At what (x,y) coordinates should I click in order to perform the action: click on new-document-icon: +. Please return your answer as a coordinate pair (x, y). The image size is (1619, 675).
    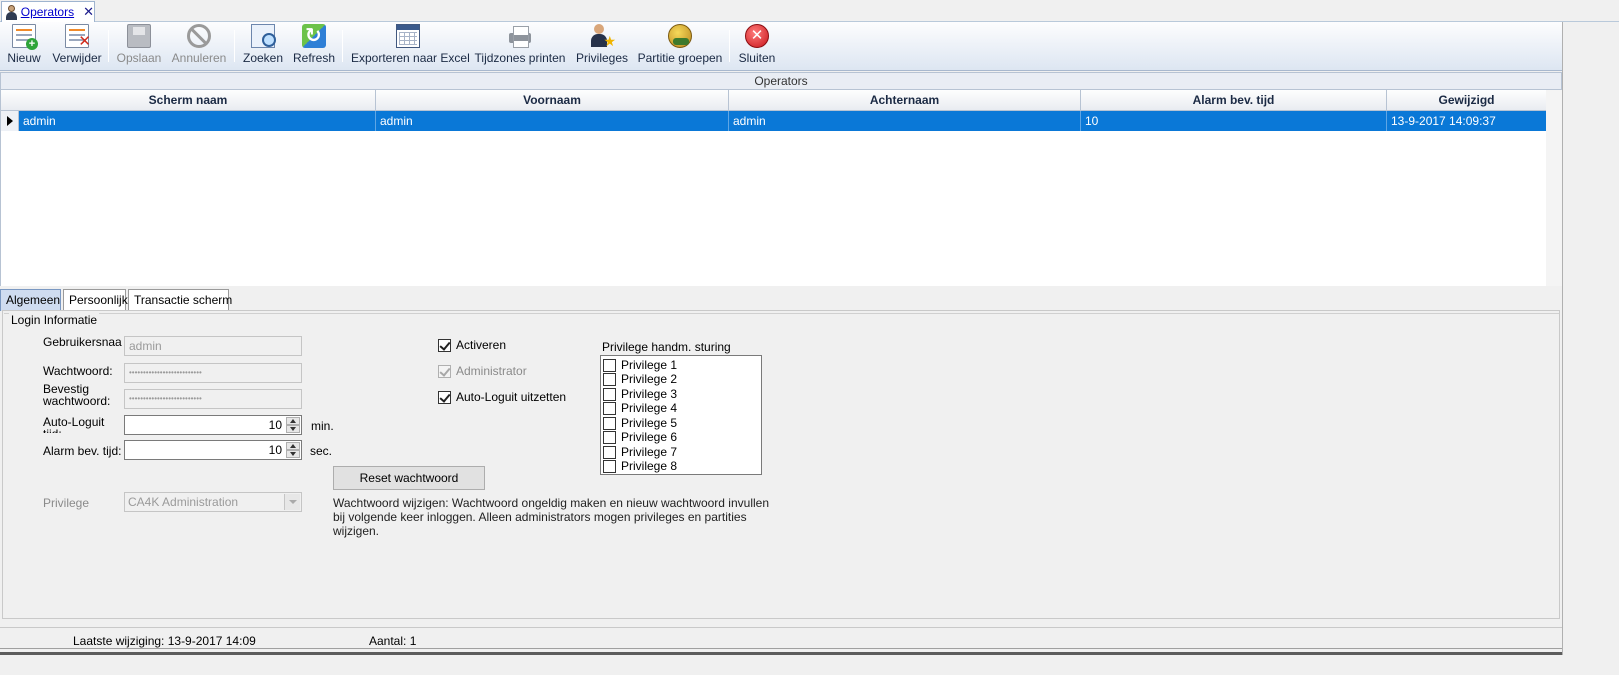
    Looking at the image, I should click on (25, 37).